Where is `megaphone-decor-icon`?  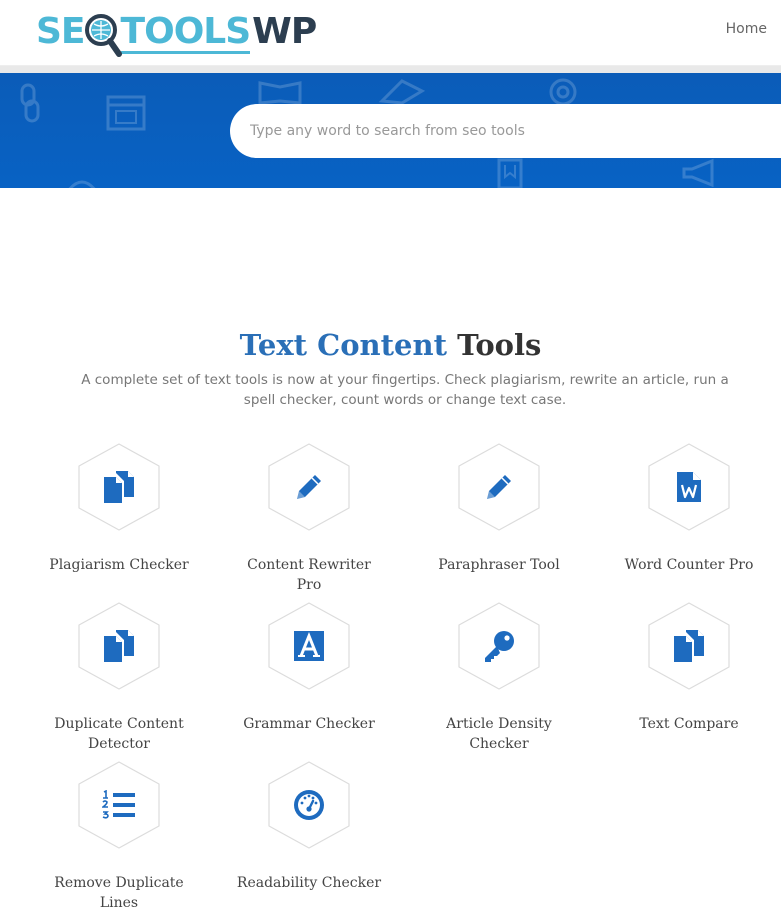
megaphone-decor-icon is located at coordinates (698, 172).